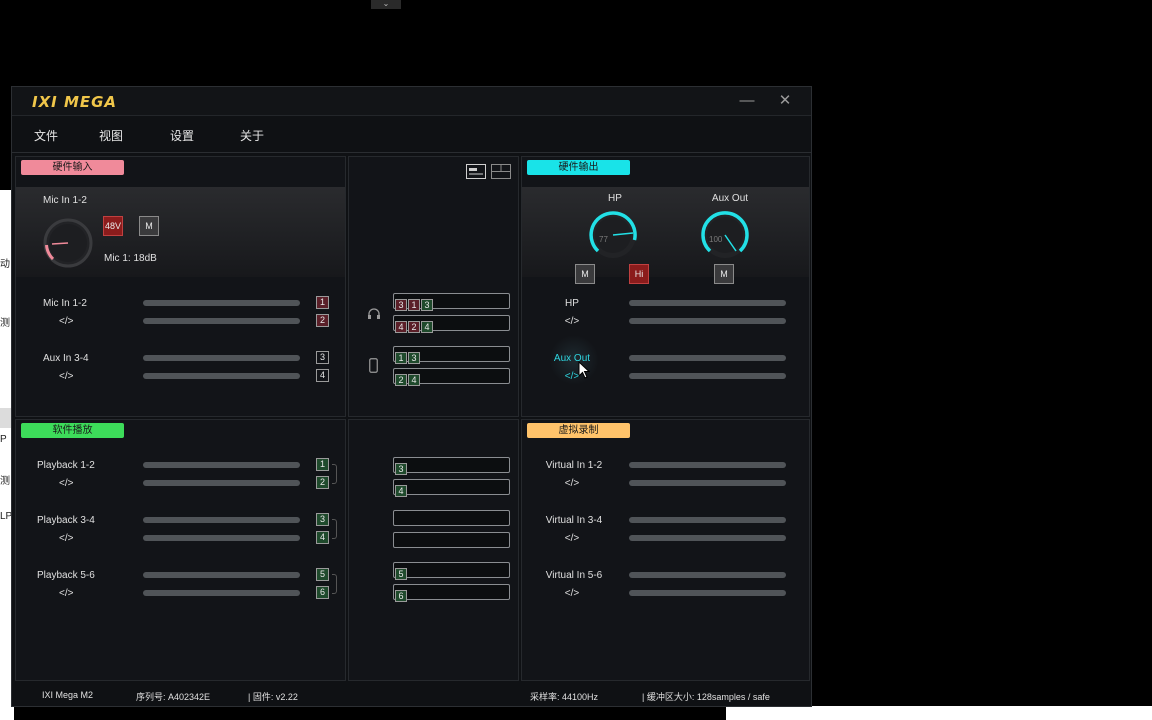  Describe the element at coordinates (68, 243) in the screenshot. I see `mic-gain-knob` at that location.